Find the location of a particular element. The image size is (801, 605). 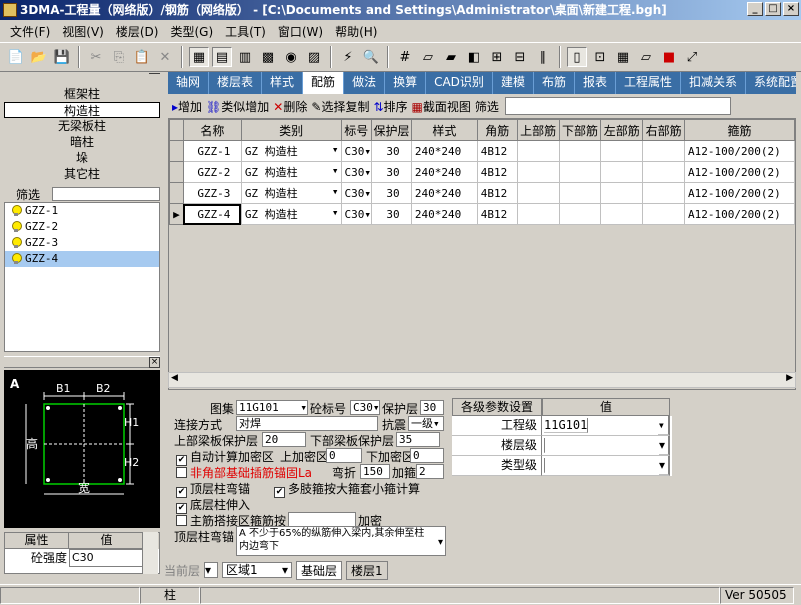

filter-input is located at coordinates (106, 194).